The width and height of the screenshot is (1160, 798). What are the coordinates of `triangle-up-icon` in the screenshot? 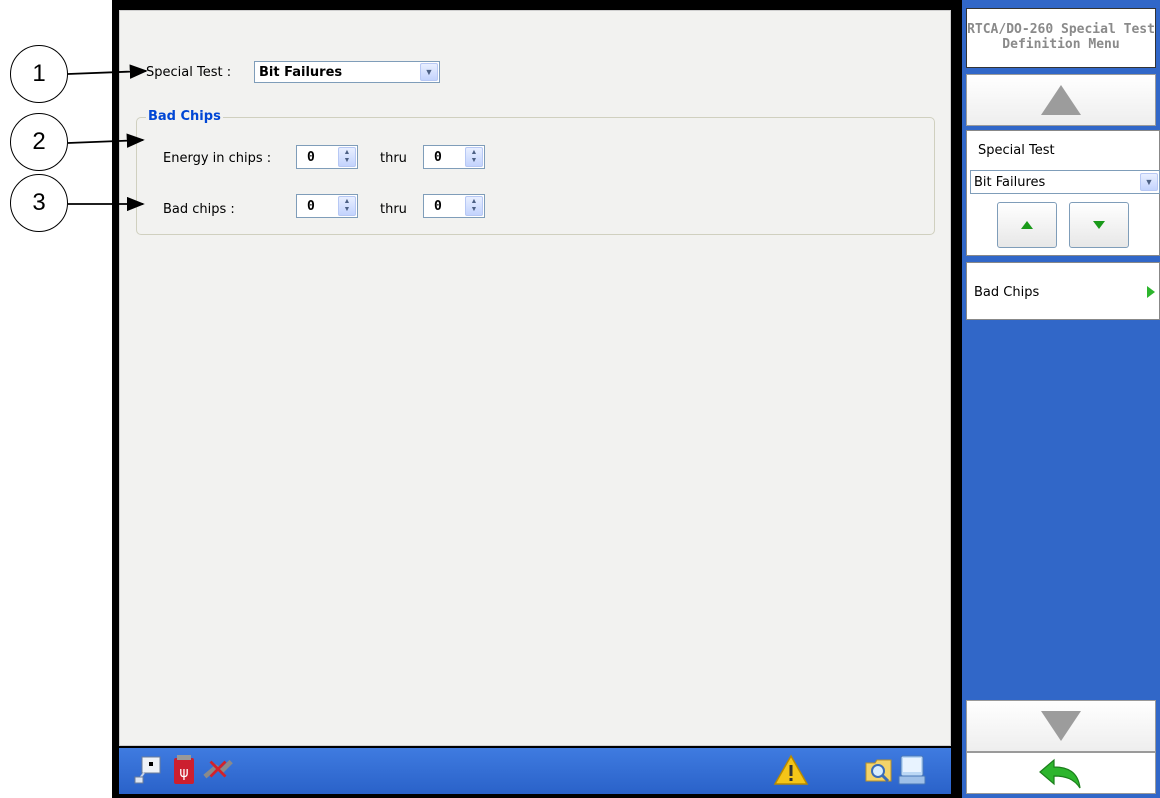 It's located at (1061, 100).